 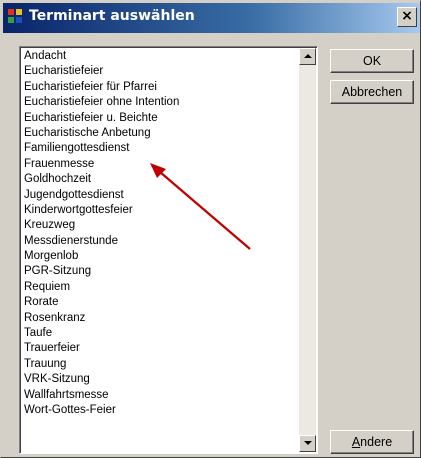 What do you see at coordinates (160, 241) in the screenshot?
I see `list-item: Messdienerstunde` at bounding box center [160, 241].